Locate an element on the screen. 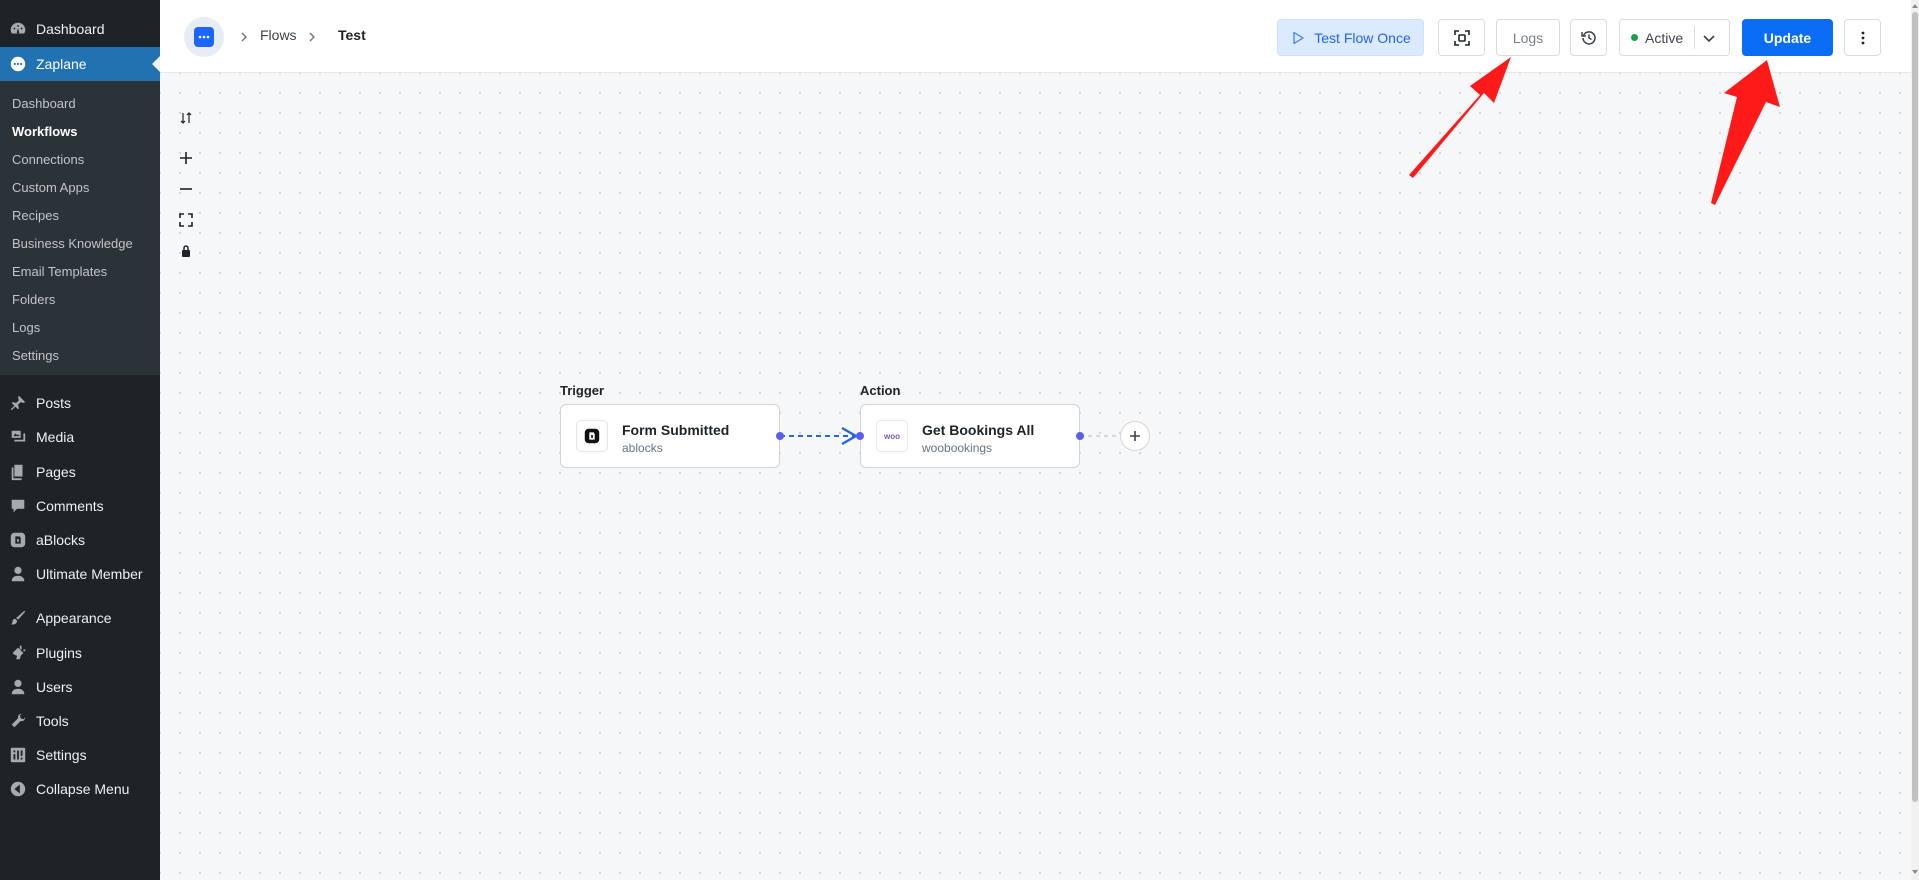  ablocks-app-icon is located at coordinates (592, 436).